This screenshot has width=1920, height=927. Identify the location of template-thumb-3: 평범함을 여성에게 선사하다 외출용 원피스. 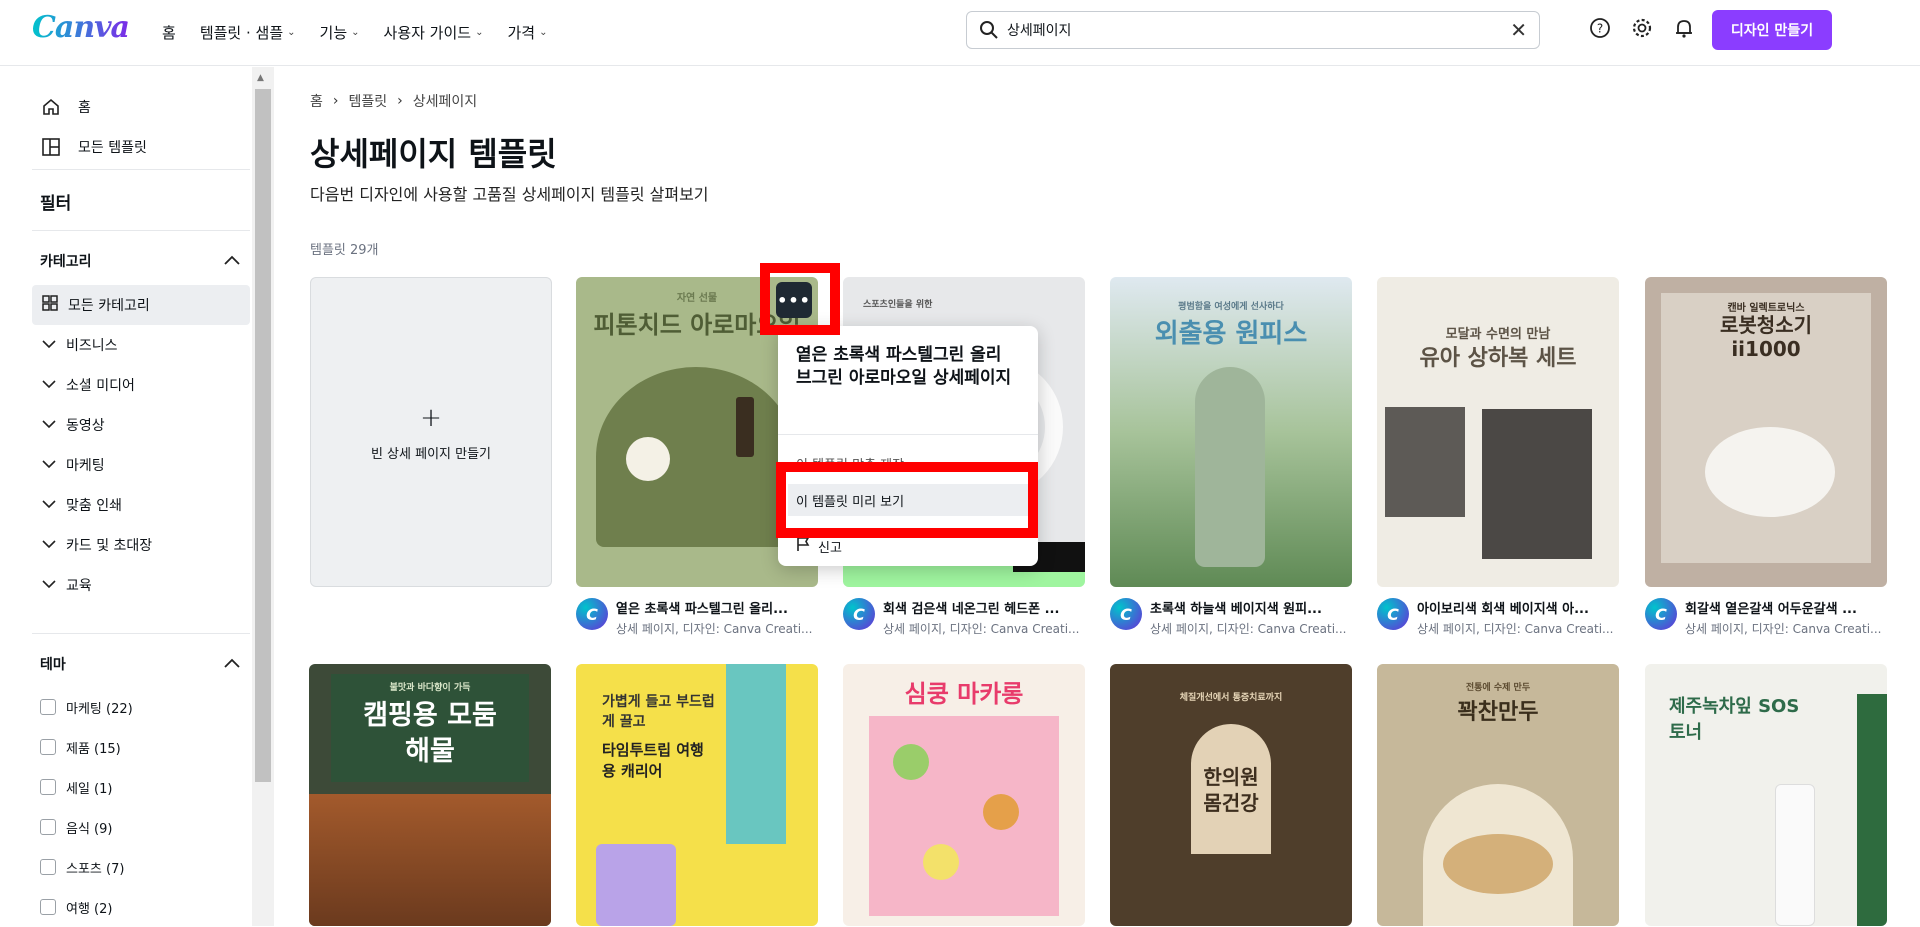
(1231, 432).